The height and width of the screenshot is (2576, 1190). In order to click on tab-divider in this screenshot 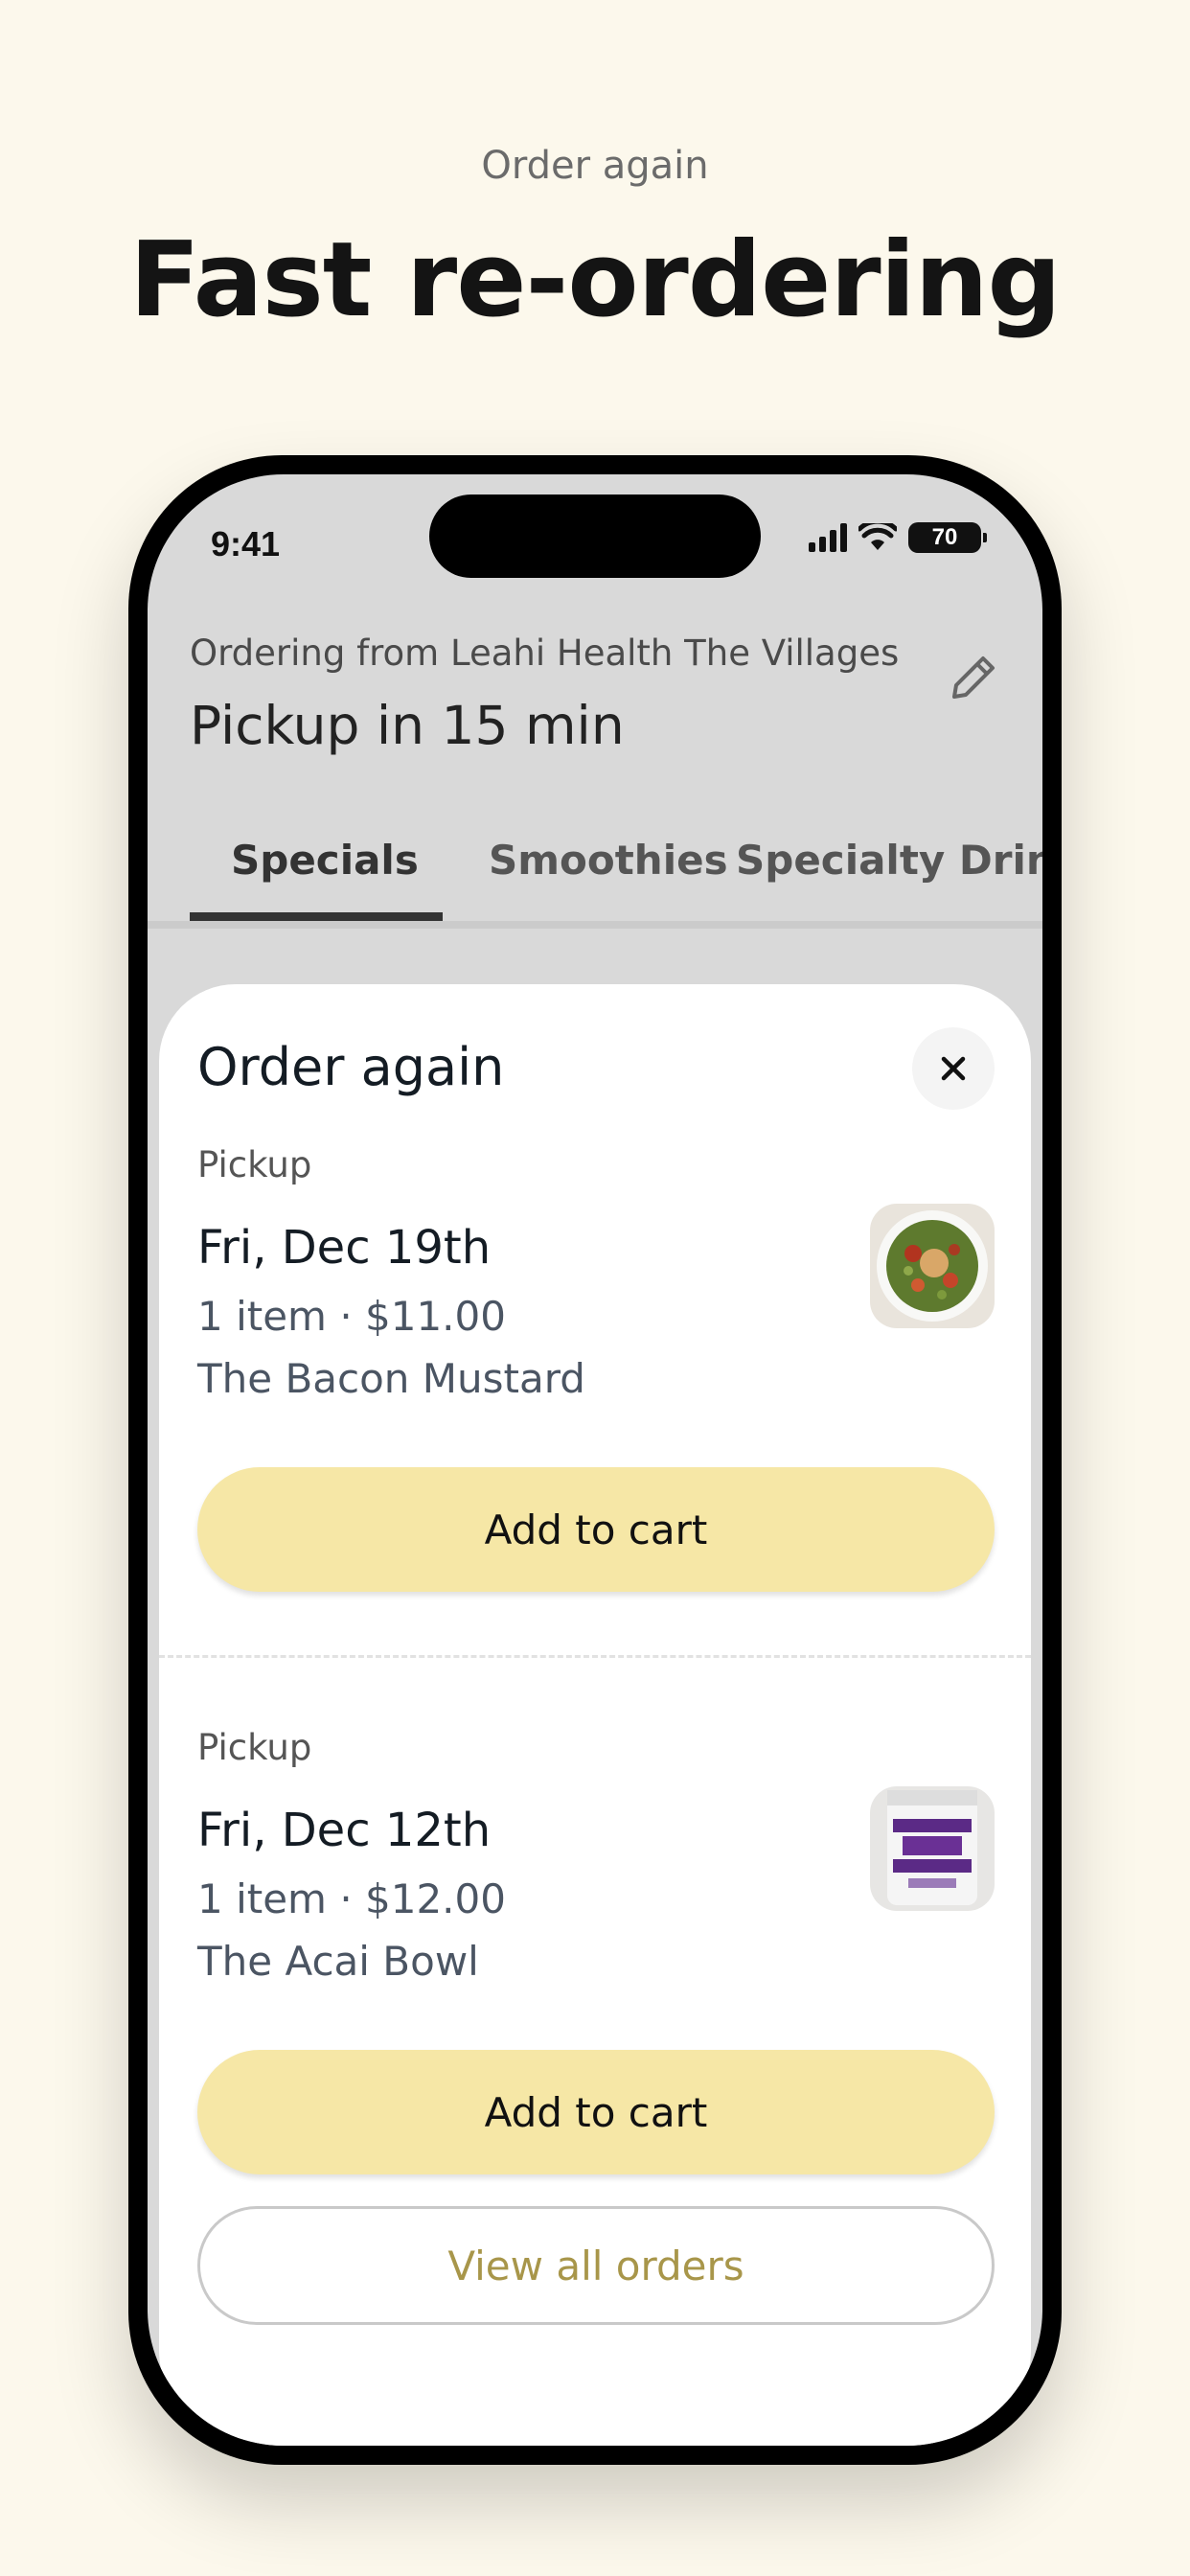, I will do `click(595, 925)`.